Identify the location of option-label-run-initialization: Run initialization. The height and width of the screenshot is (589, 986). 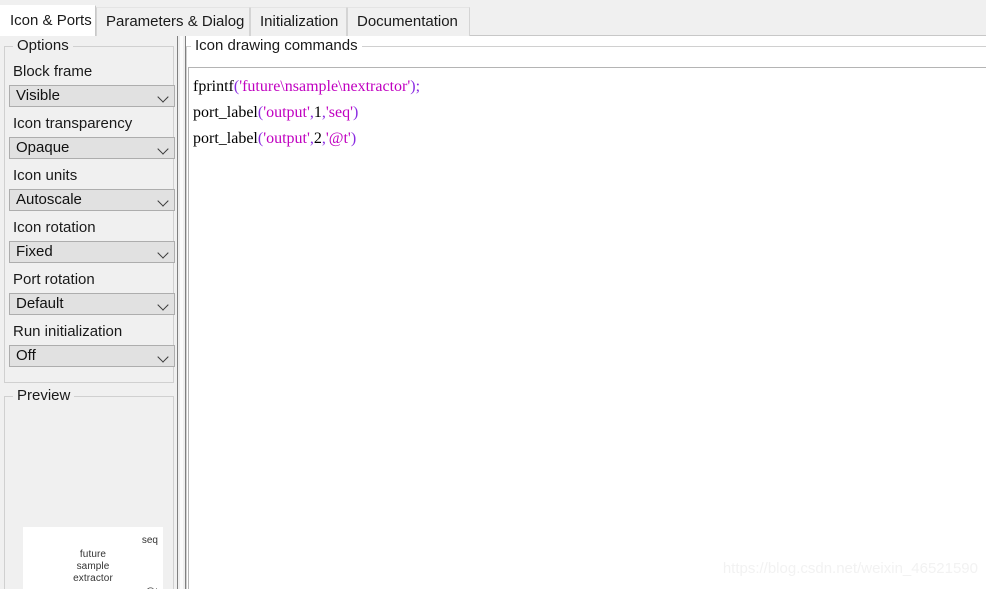
(68, 331).